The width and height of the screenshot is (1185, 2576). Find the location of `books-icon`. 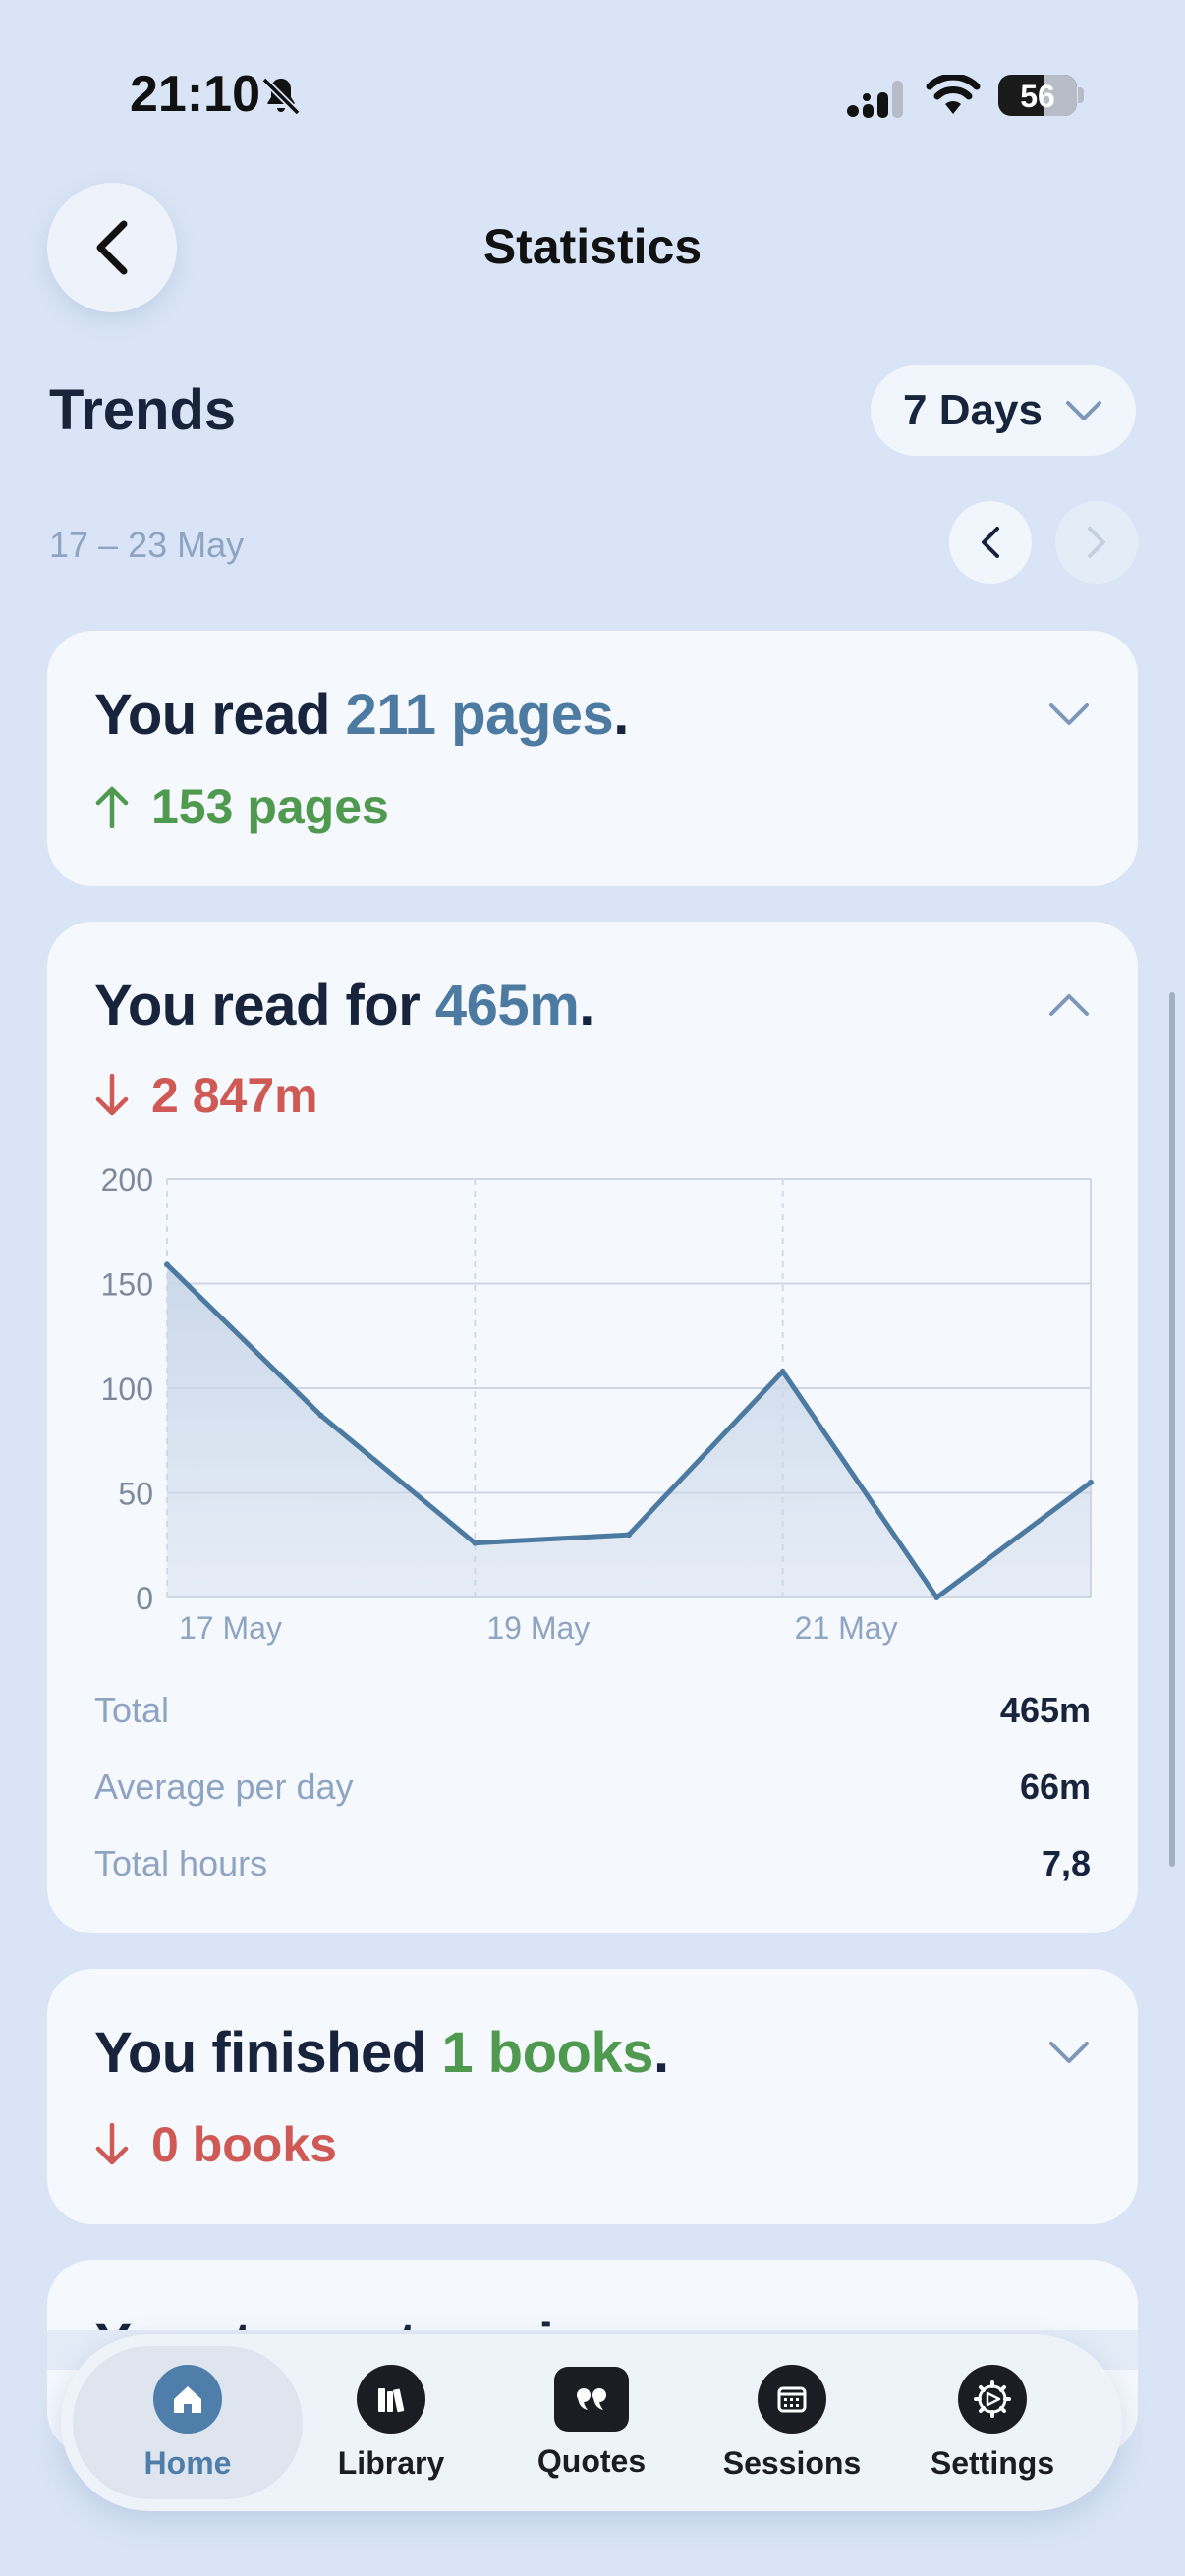

books-icon is located at coordinates (391, 2399).